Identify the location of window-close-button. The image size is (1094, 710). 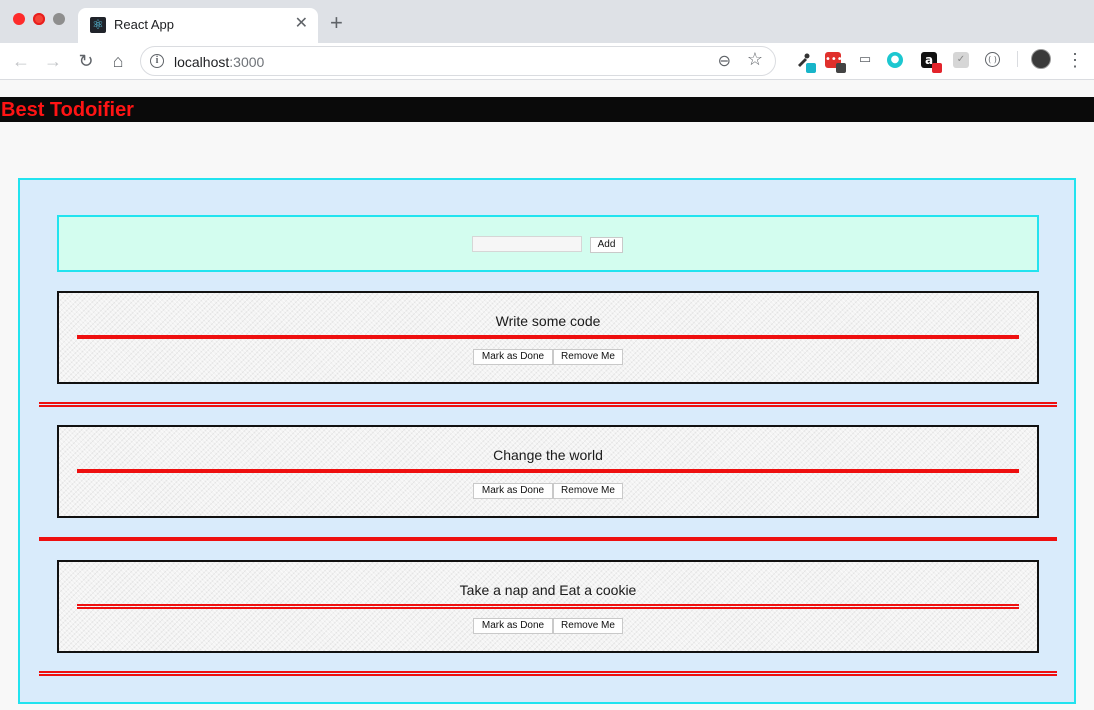
(19, 19).